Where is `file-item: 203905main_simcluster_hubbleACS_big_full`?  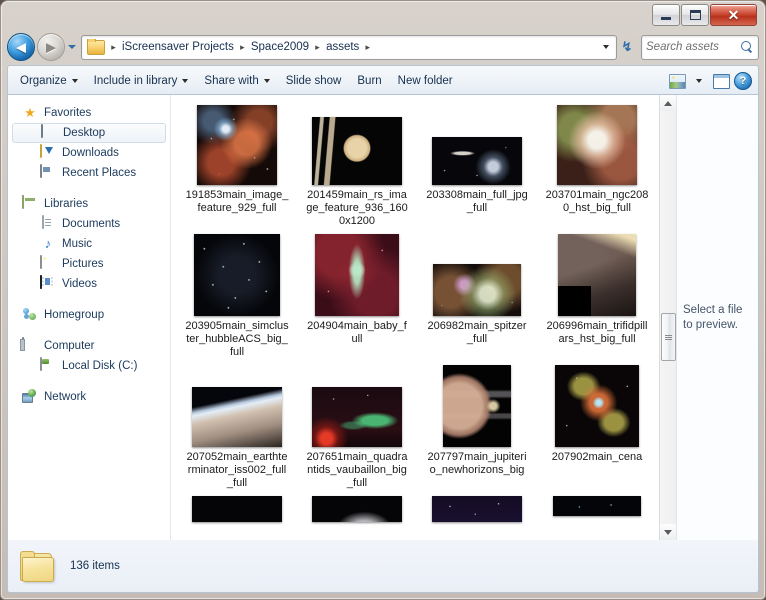 file-item: 203905main_simcluster_hubbleACS_big_full is located at coordinates (237, 297).